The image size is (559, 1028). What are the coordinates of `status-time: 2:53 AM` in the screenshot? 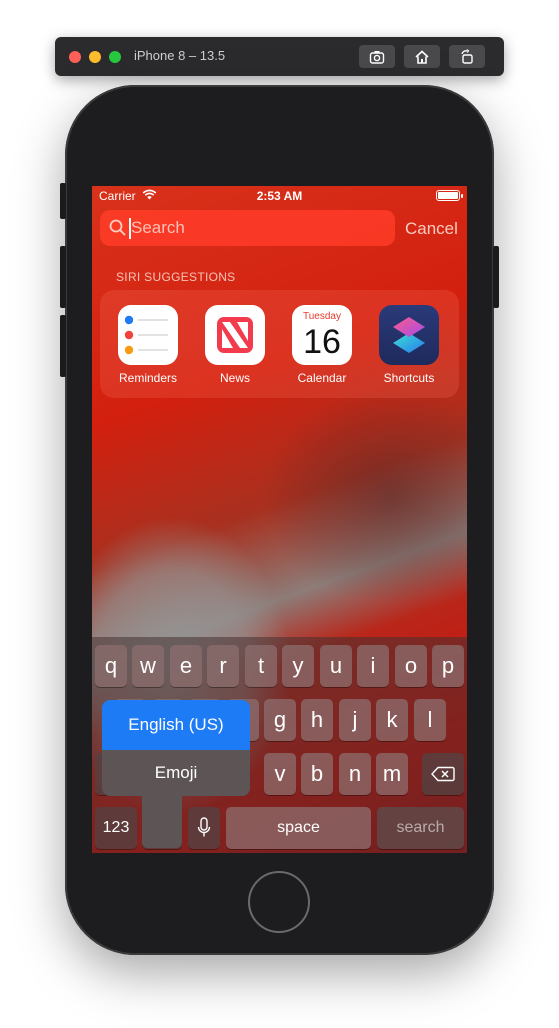 It's located at (279, 196).